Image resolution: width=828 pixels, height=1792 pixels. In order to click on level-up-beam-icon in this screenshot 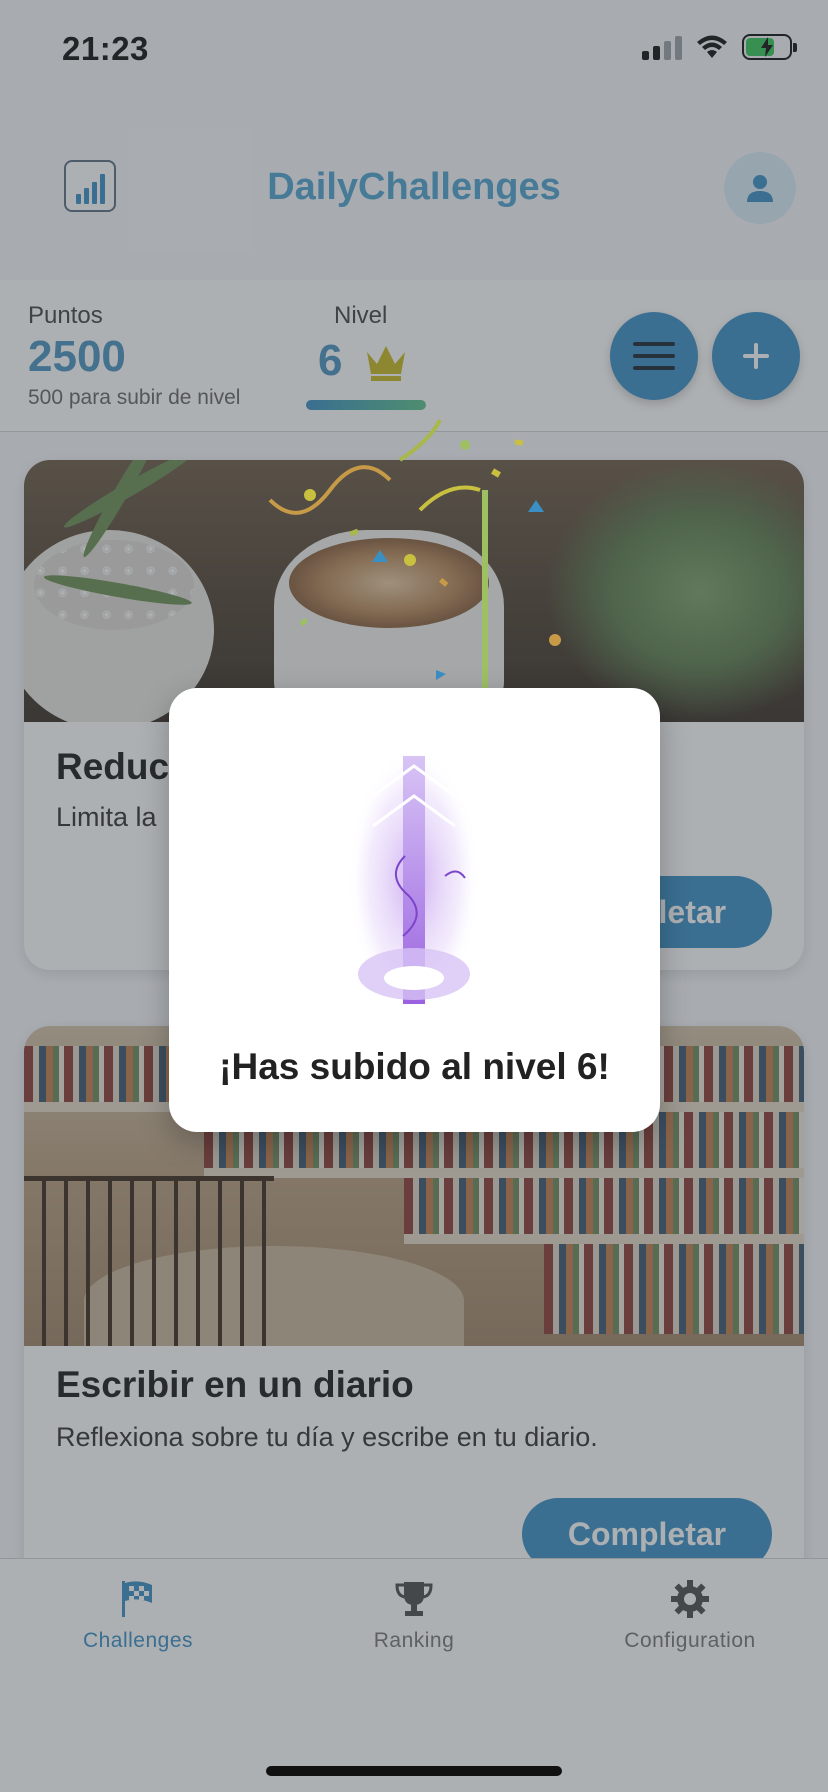, I will do `click(414, 880)`.